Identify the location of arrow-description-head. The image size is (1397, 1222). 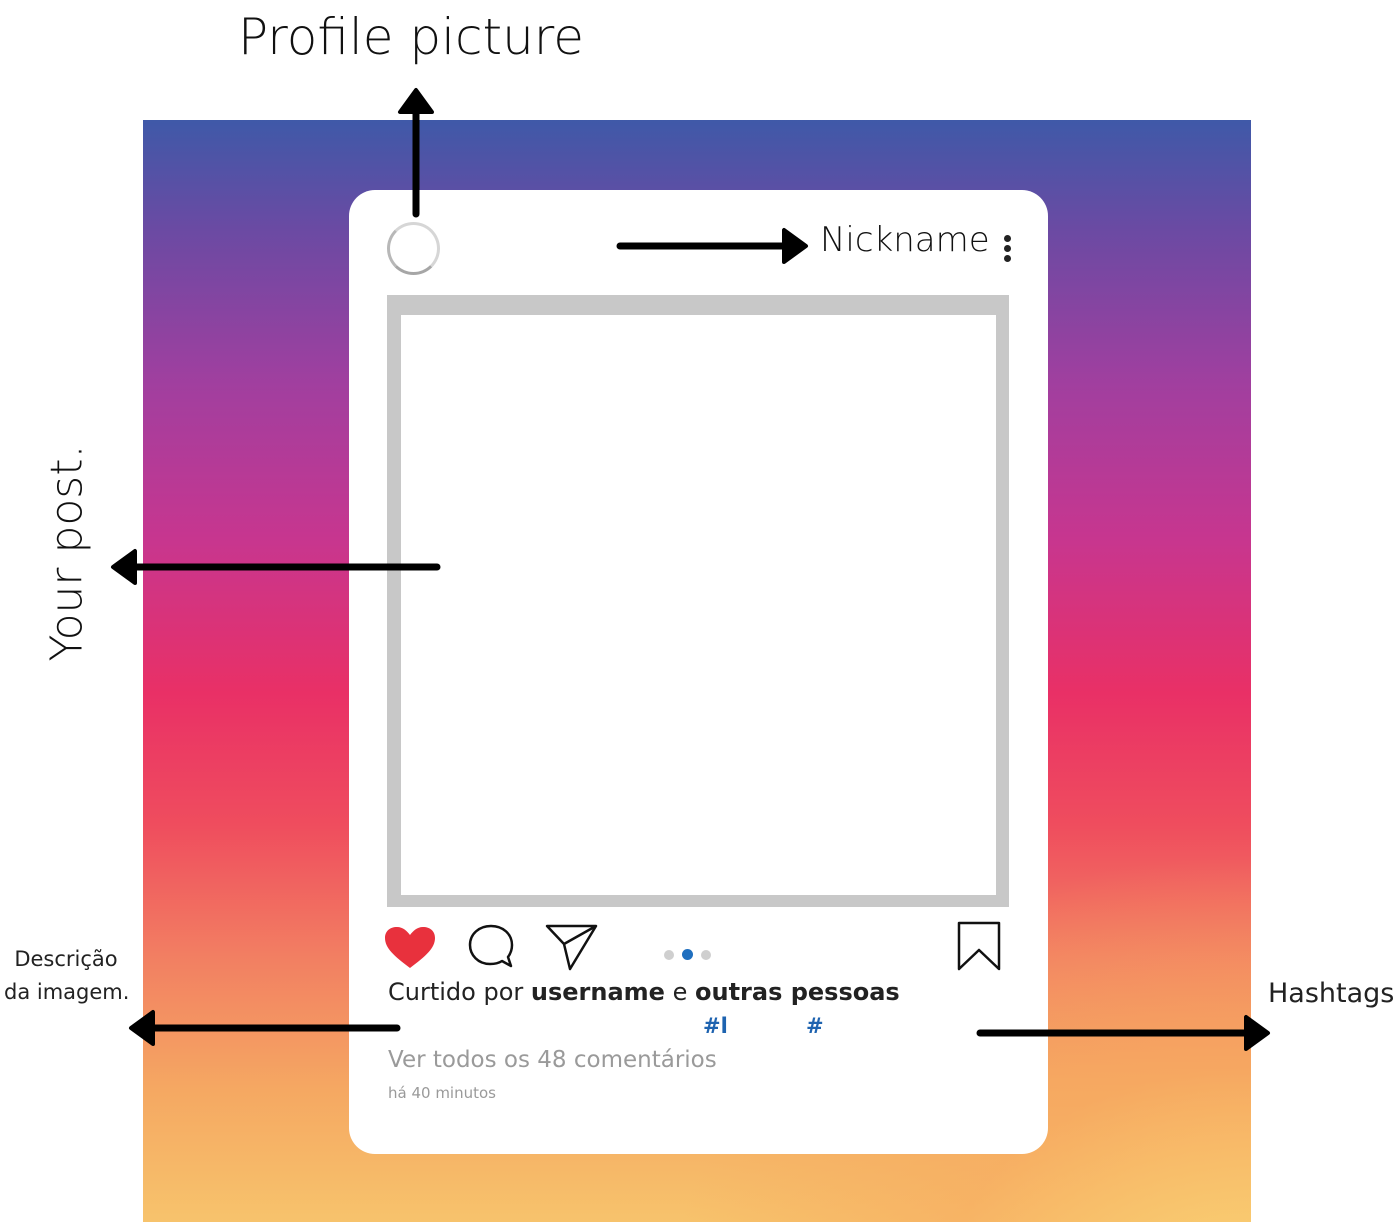
(142, 1028).